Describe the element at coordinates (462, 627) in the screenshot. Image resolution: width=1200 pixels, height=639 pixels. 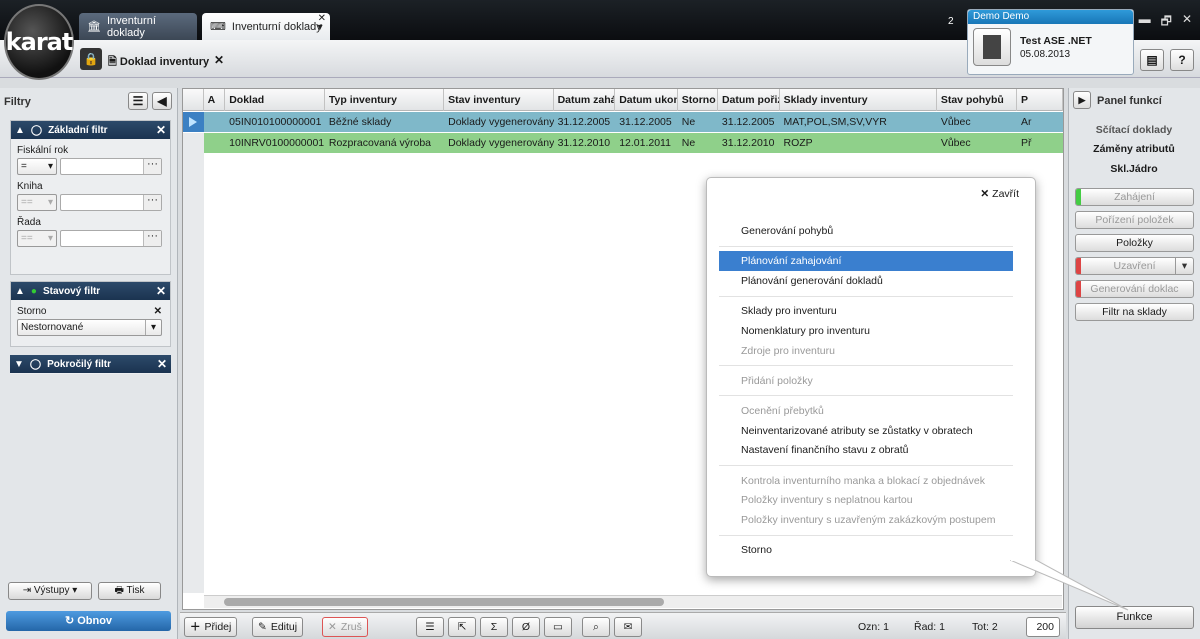
I see `pointer-icon: ⇱` at that location.